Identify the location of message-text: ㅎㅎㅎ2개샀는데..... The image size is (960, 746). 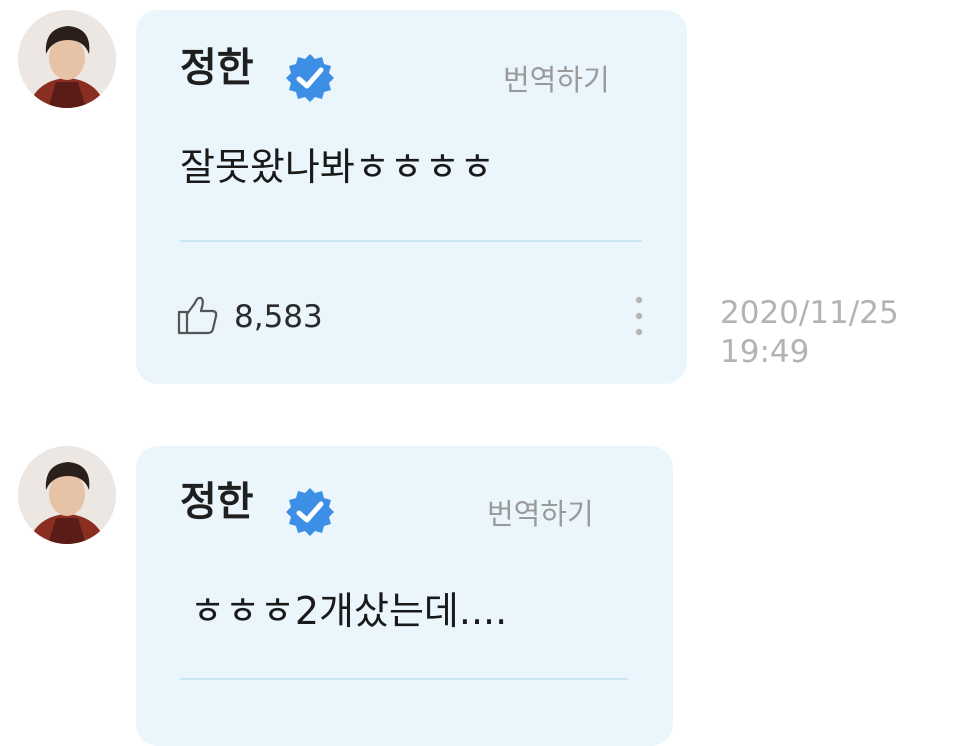
(349, 611).